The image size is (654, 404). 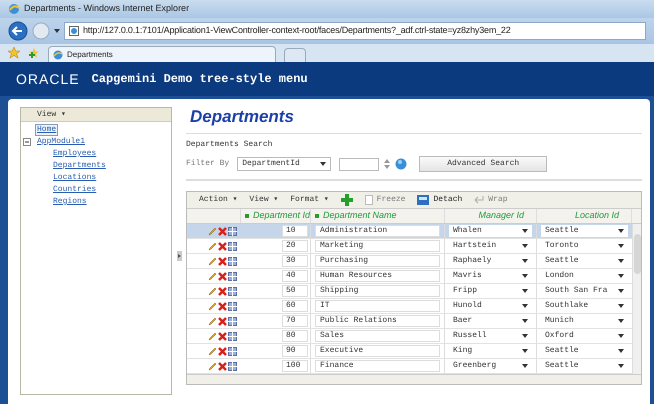 What do you see at coordinates (230, 145) in the screenshot?
I see `section-heading: Departments Search` at bounding box center [230, 145].